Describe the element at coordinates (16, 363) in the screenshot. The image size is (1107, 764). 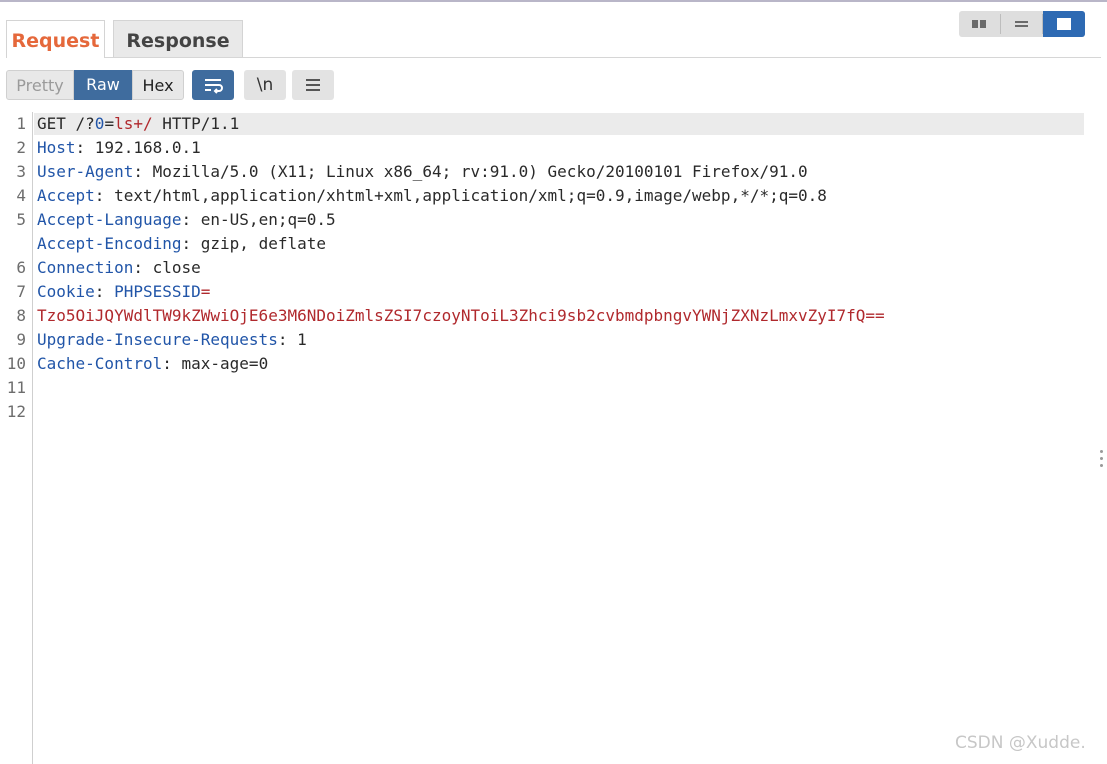
I see `line-number: 10` at that location.